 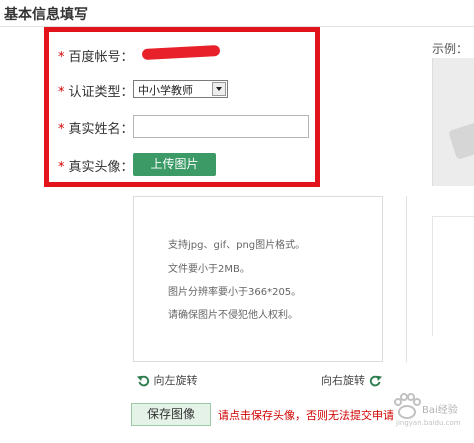 What do you see at coordinates (143, 381) in the screenshot?
I see `rotate-left-icon` at bounding box center [143, 381].